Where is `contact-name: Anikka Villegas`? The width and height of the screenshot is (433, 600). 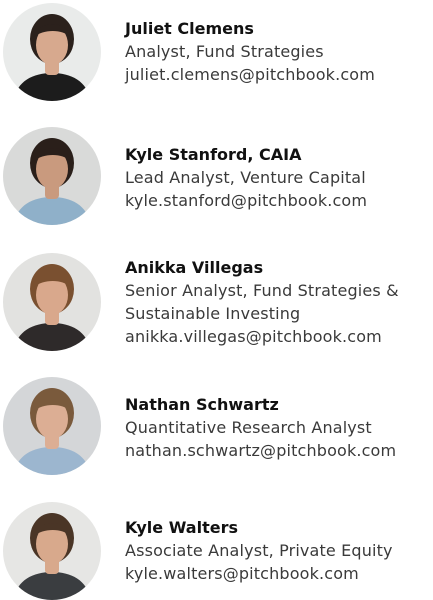 contact-name: Anikka Villegas is located at coordinates (194, 267).